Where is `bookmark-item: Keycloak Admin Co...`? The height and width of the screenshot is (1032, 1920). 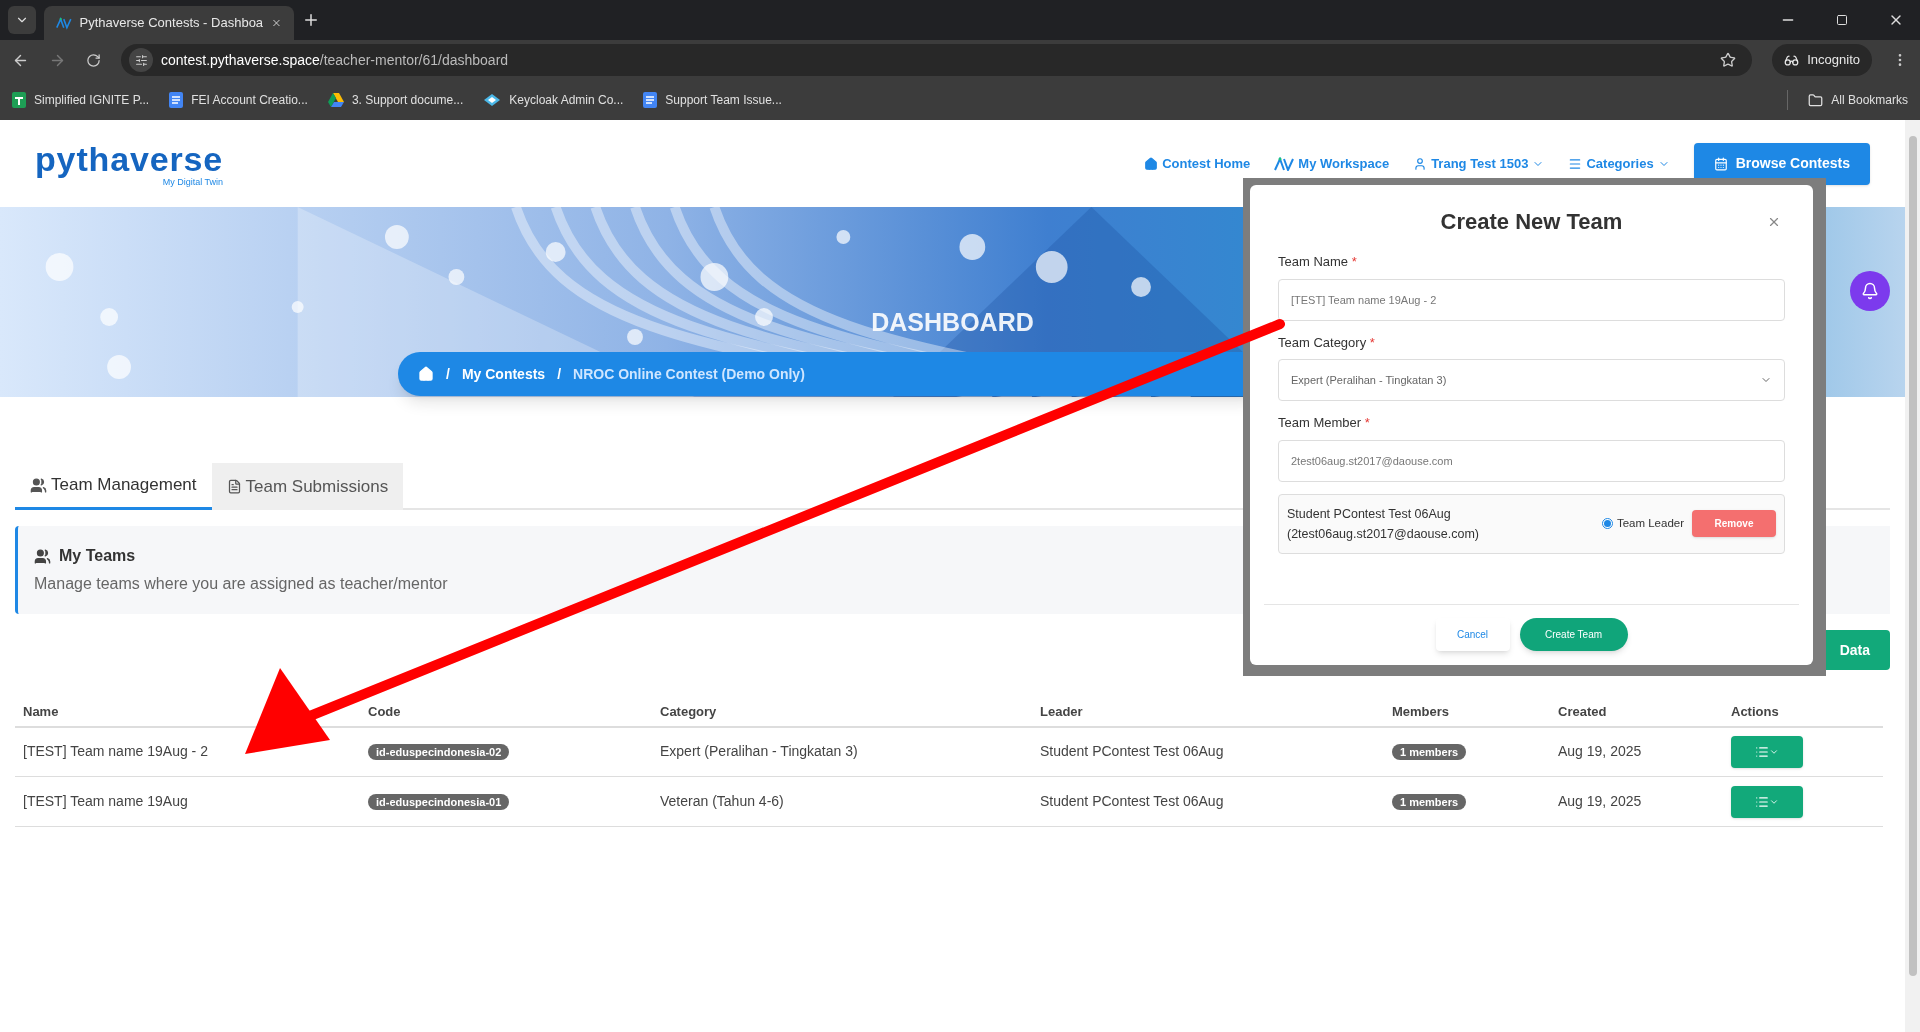
bookmark-item: Keycloak Admin Co... is located at coordinates (553, 100).